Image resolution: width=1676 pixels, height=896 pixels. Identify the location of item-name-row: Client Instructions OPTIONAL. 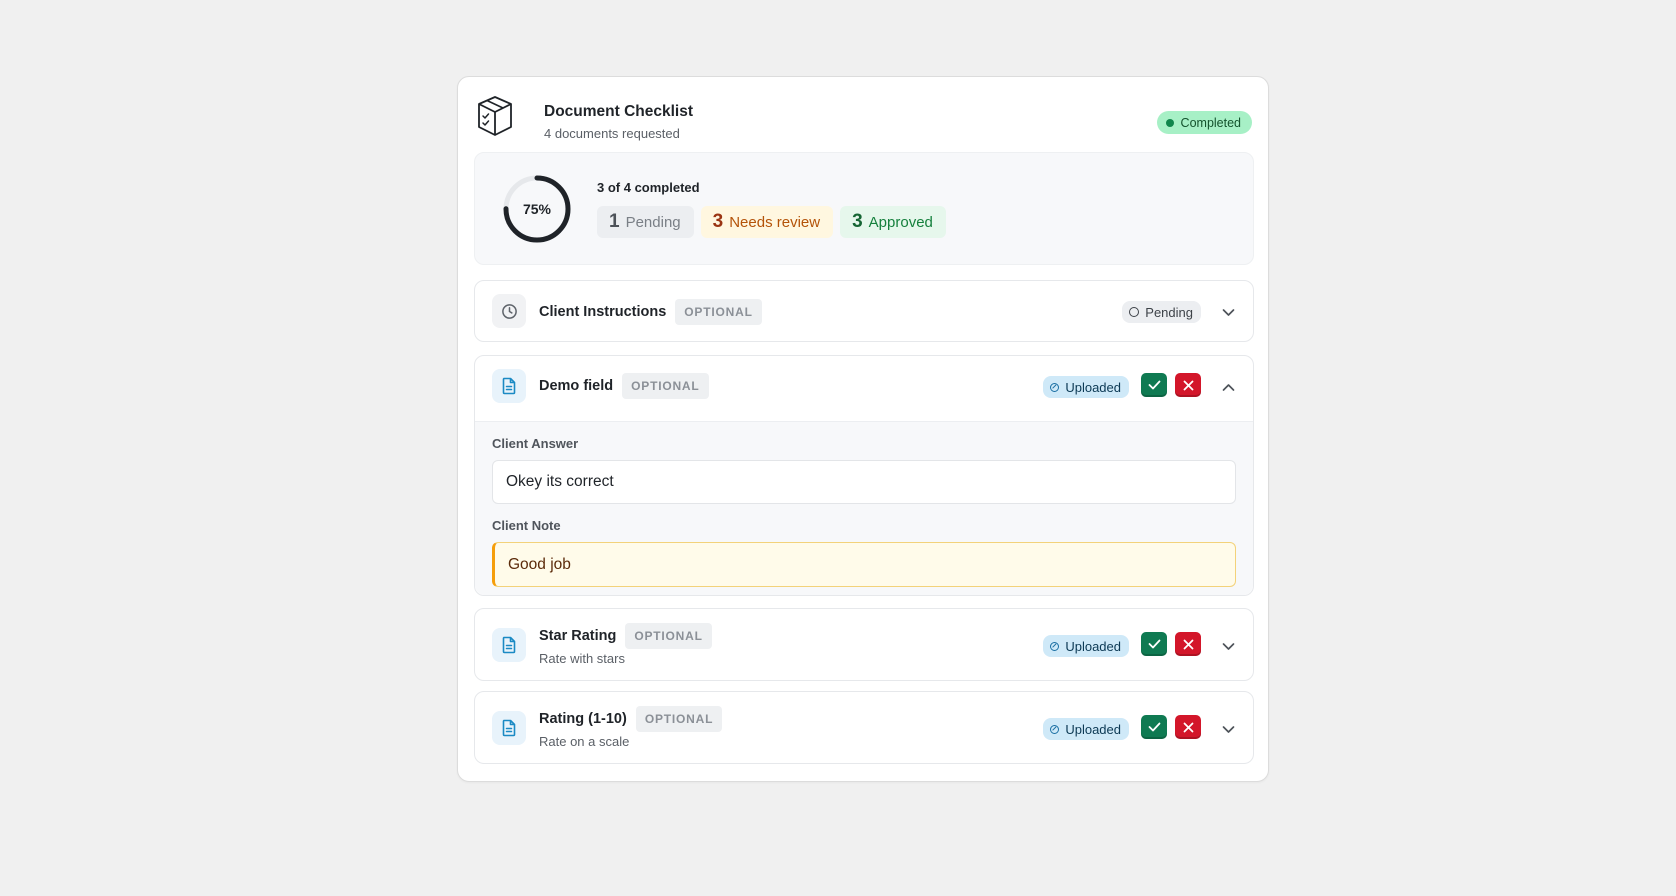
(650, 312).